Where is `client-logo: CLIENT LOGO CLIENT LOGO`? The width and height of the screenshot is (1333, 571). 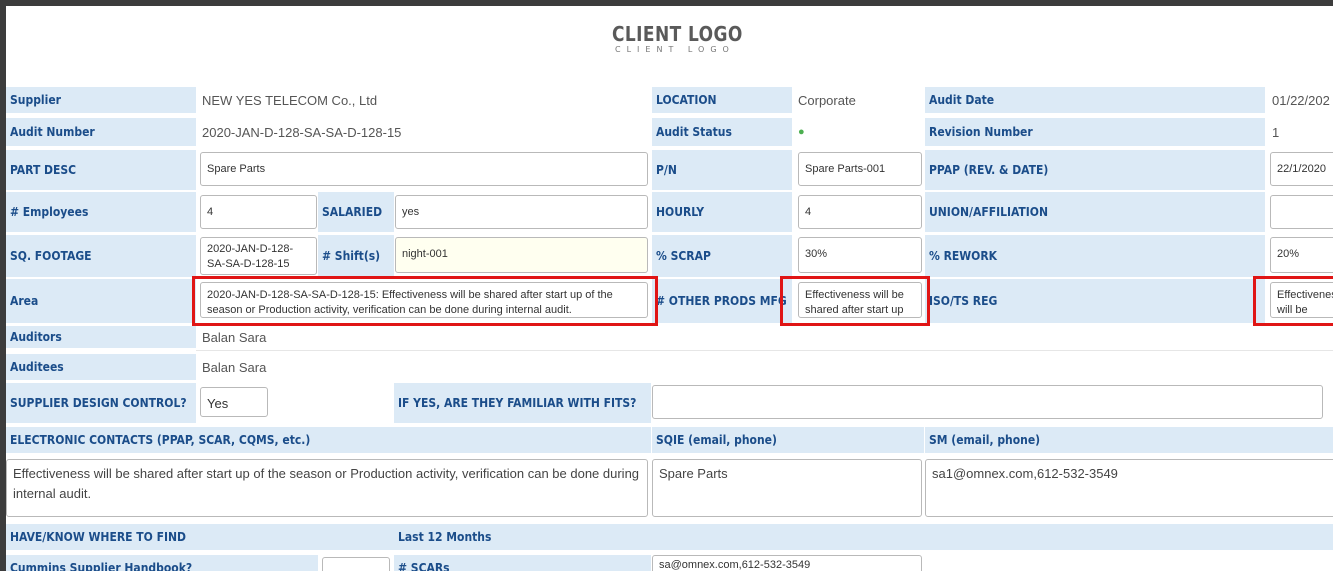
client-logo: CLIENT LOGO CLIENT LOGO is located at coordinates (689, 39).